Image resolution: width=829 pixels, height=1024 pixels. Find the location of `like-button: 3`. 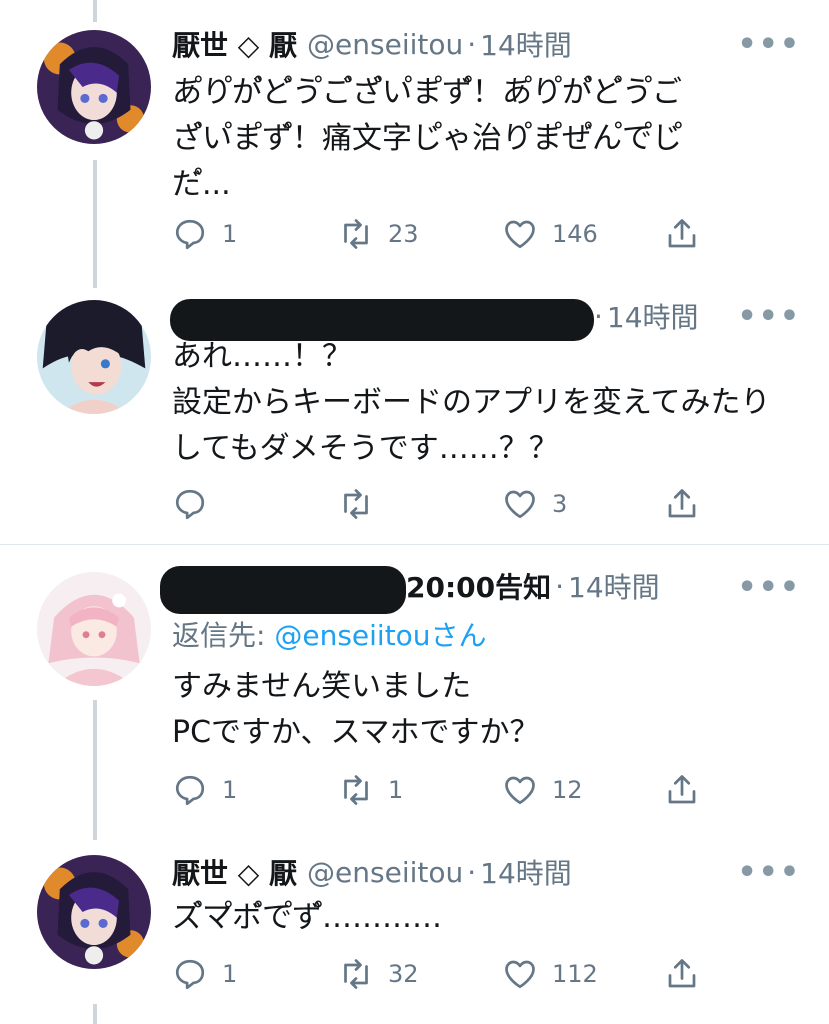

like-button: 3 is located at coordinates (534, 504).